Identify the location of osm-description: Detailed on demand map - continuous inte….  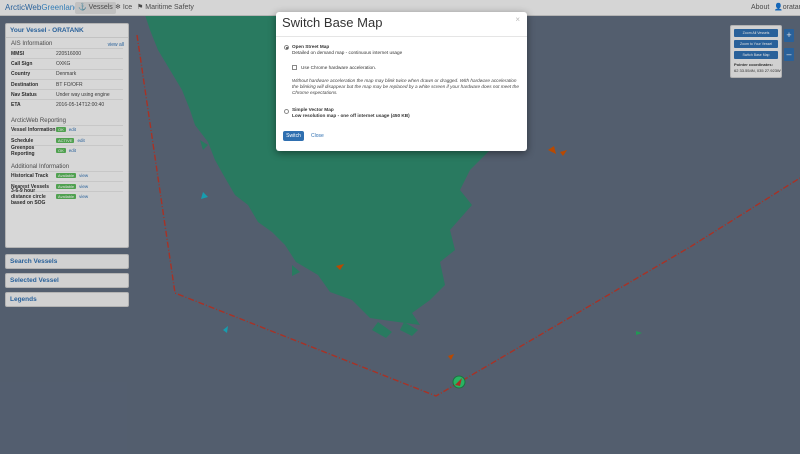
(347, 52).